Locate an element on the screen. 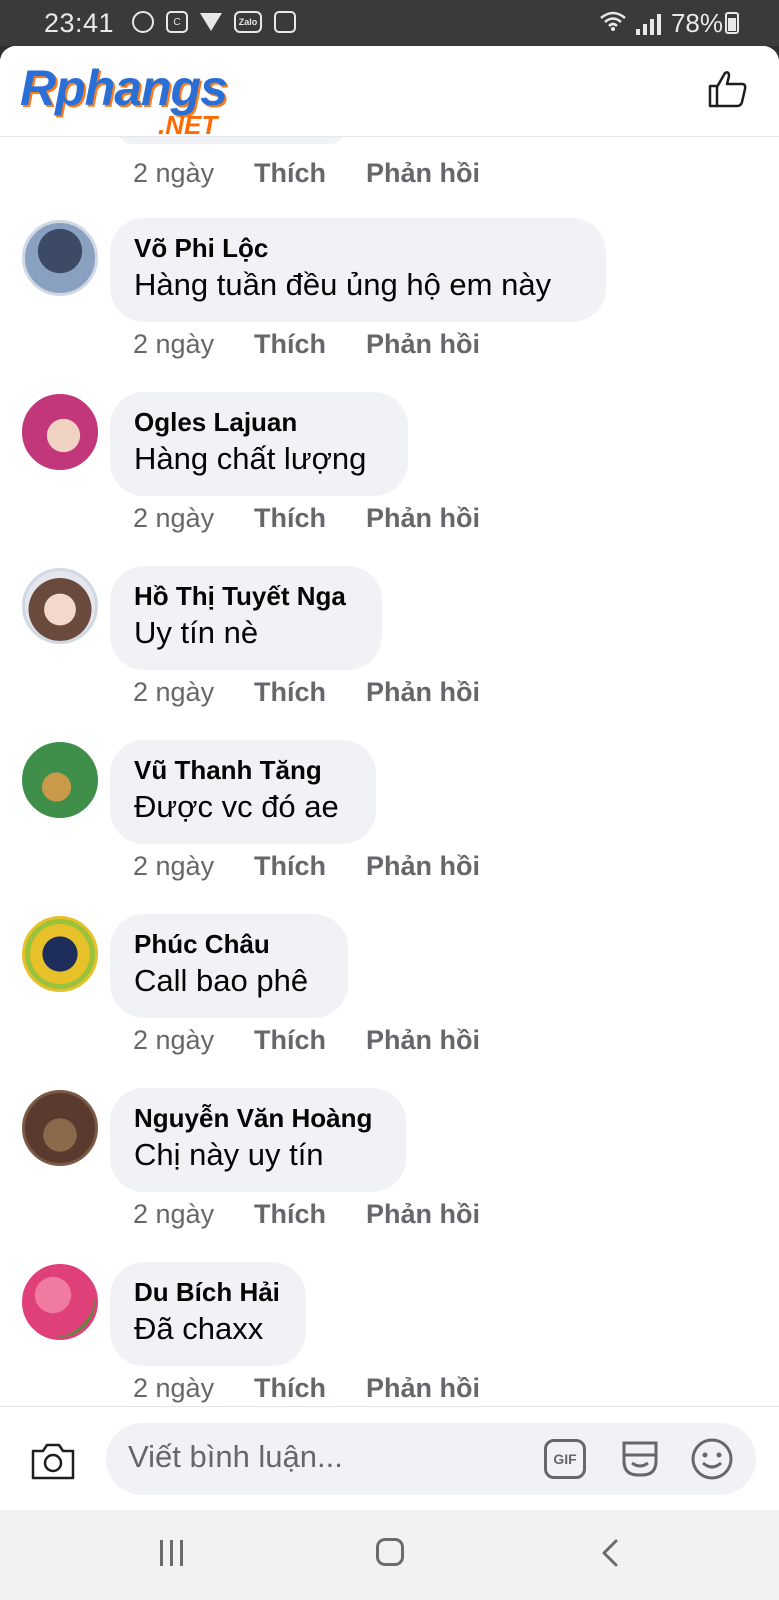 The height and width of the screenshot is (1600, 779). comment-item: Võ Phi Lộc Hàng tuần đều ủng hộ em này is located at coordinates (389, 270).